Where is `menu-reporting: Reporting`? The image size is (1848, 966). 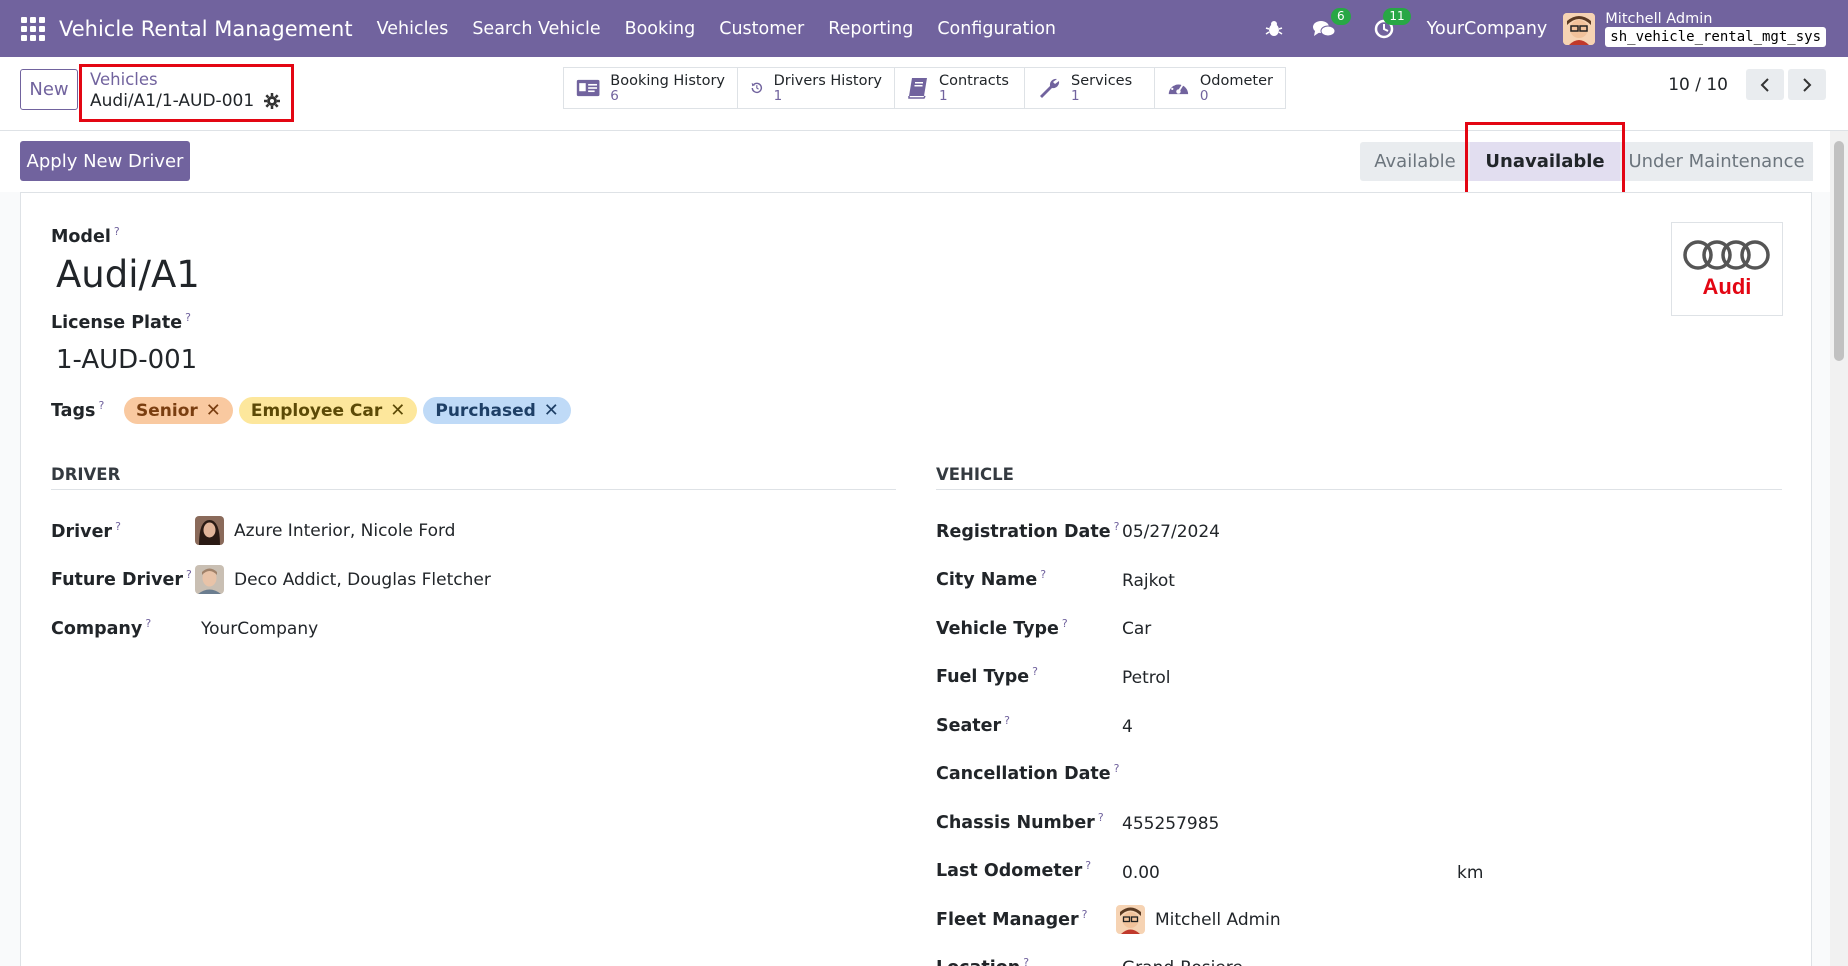
menu-reporting: Reporting is located at coordinates (870, 29).